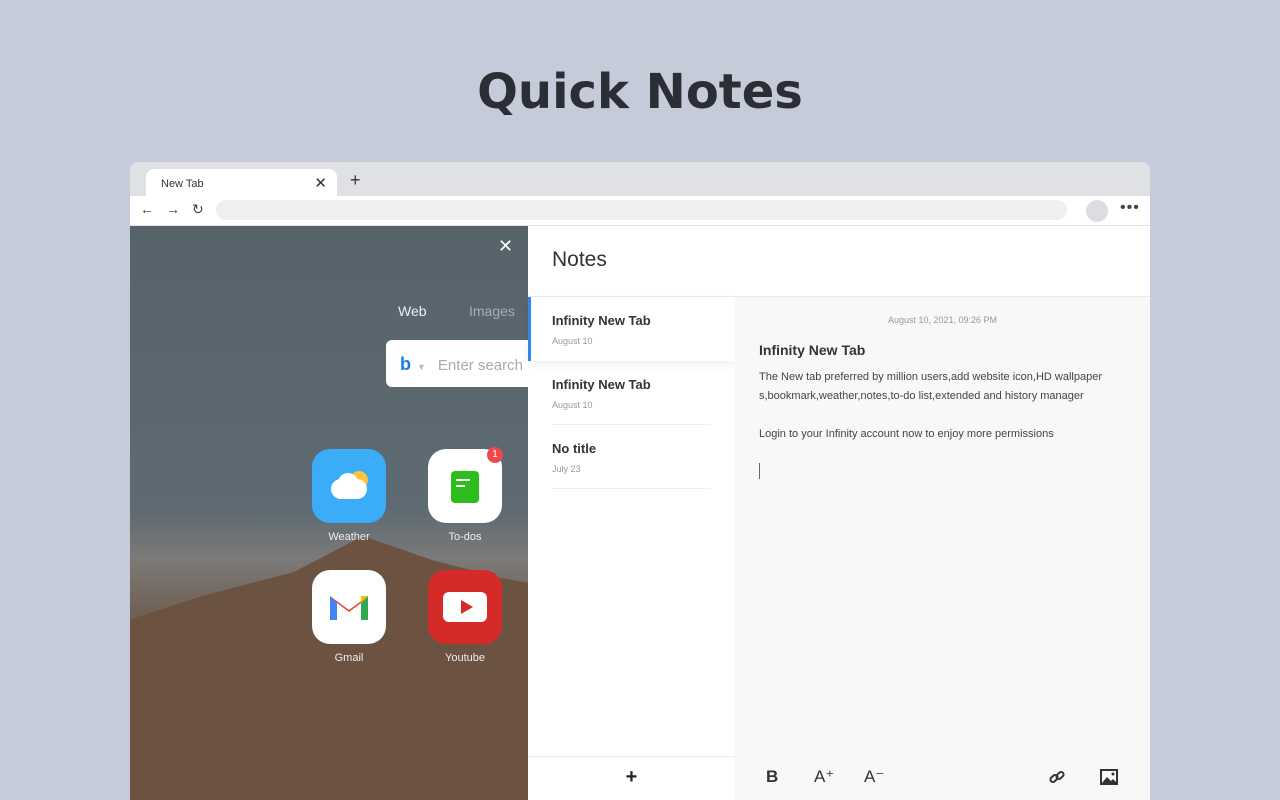 The height and width of the screenshot is (800, 1280). Describe the element at coordinates (412, 311) in the screenshot. I see `search-tab-web: Web` at that location.